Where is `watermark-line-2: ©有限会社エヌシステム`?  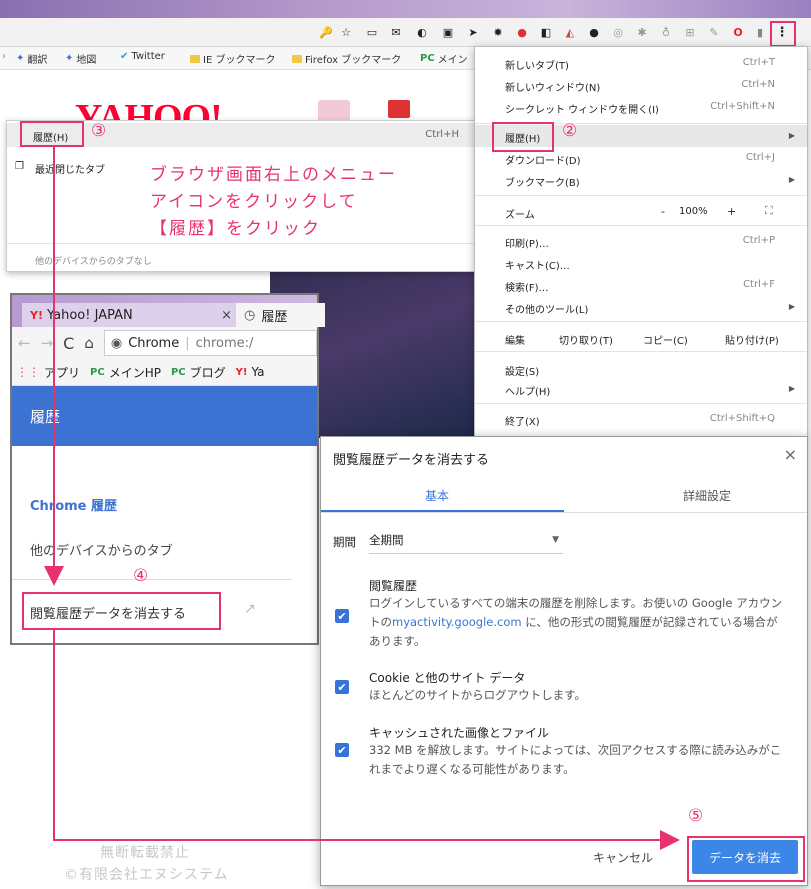 watermark-line-2: ©有限会社エヌシステム is located at coordinates (146, 875).